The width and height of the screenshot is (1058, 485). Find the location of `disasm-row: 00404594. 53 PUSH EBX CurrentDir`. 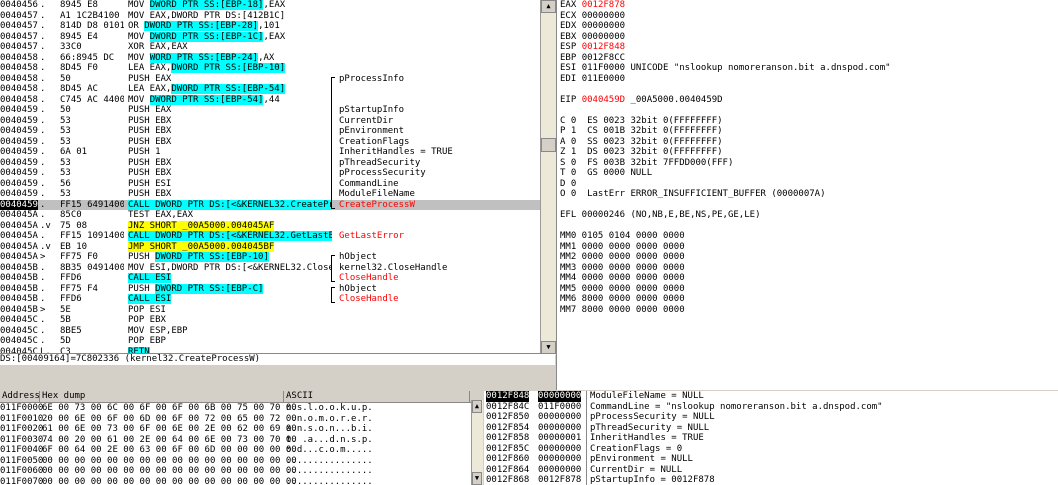

disasm-row: 00404594. 53 PUSH EBX CurrentDir is located at coordinates (270, 121).